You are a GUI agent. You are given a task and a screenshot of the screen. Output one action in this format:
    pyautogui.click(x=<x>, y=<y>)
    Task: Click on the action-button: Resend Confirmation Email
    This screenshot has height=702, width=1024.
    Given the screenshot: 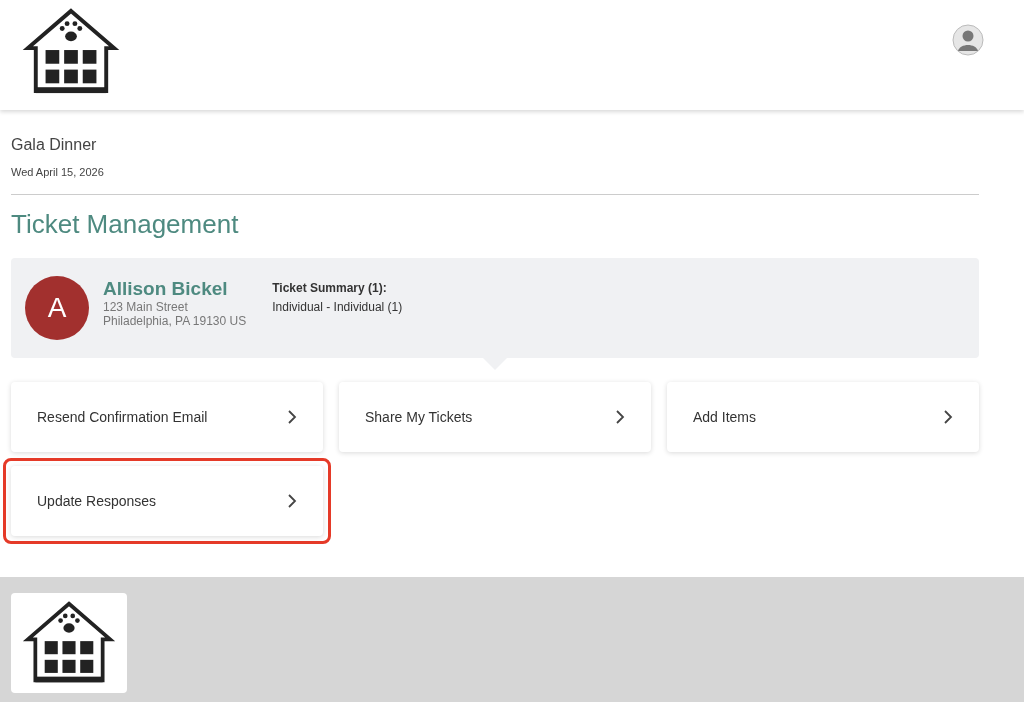 What is the action you would take?
    pyautogui.click(x=167, y=417)
    